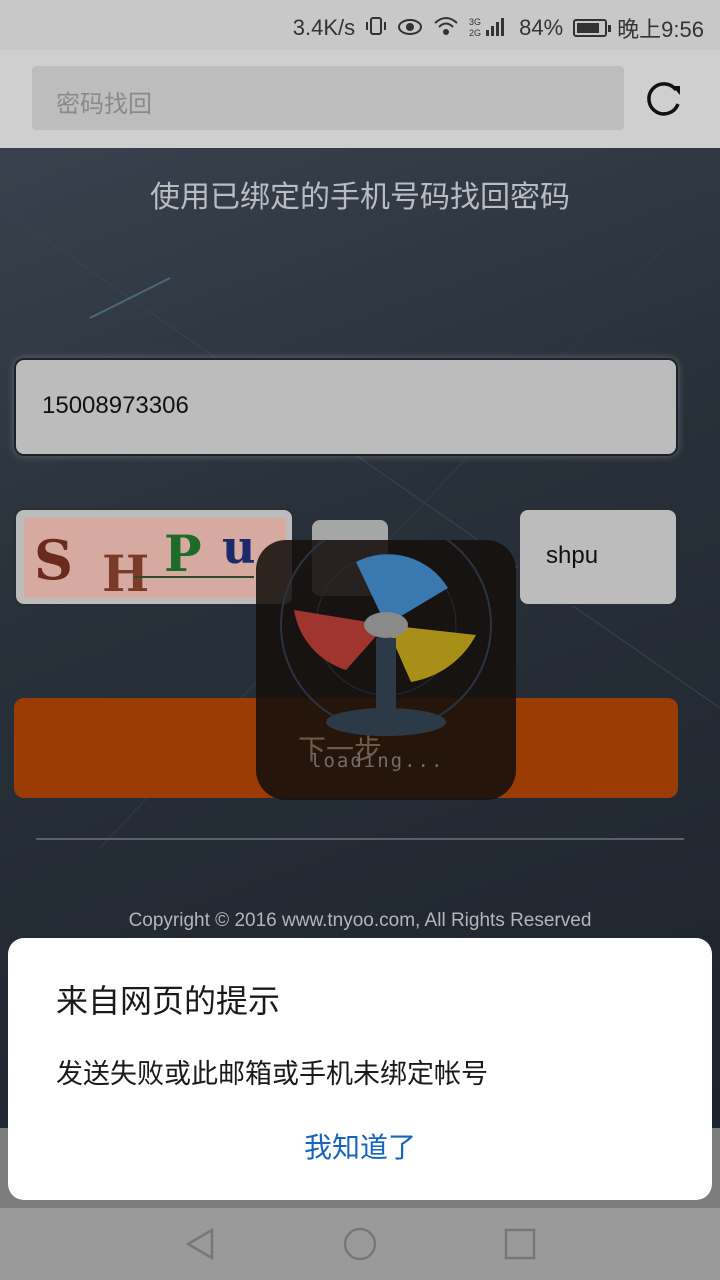 This screenshot has height=1280, width=720. Describe the element at coordinates (346, 407) in the screenshot. I see `phone-input: 15008973306` at that location.